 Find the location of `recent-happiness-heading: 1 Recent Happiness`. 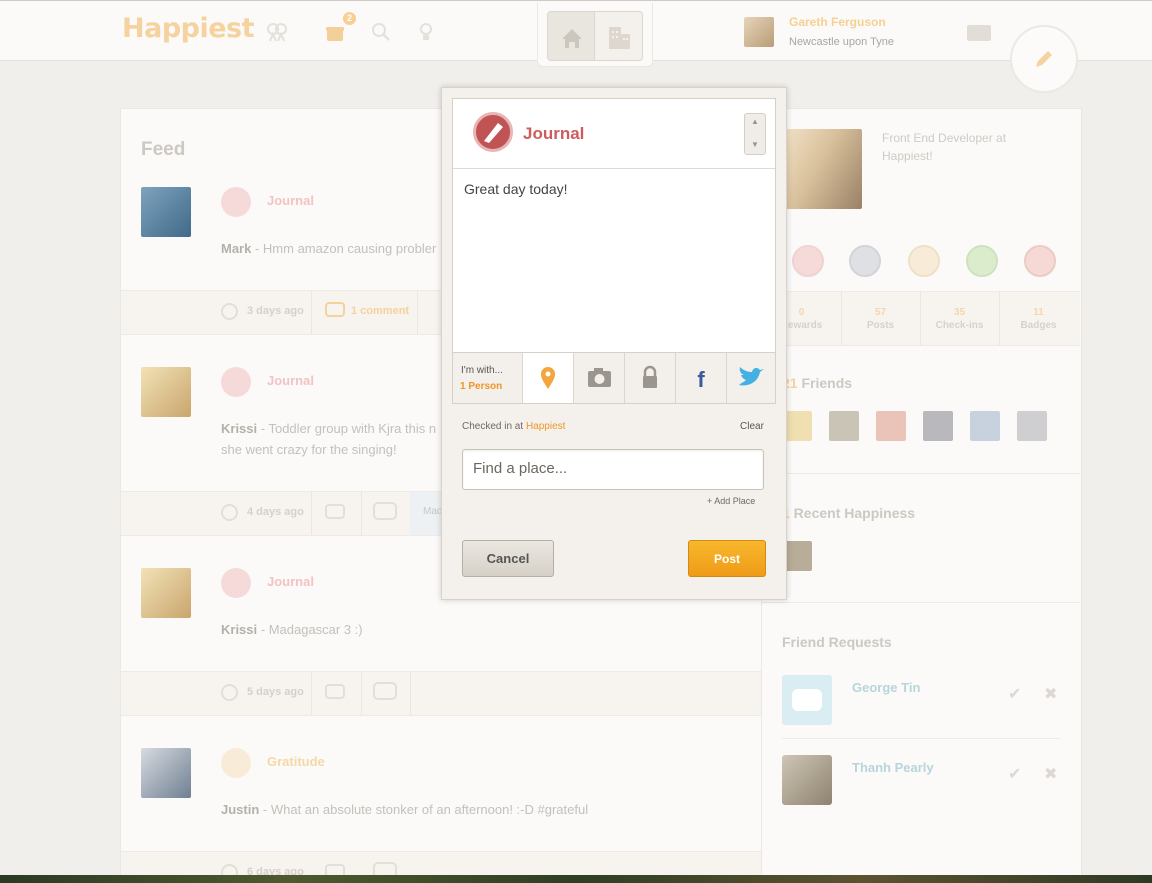

recent-happiness-heading: 1 Recent Happiness is located at coordinates (848, 513).